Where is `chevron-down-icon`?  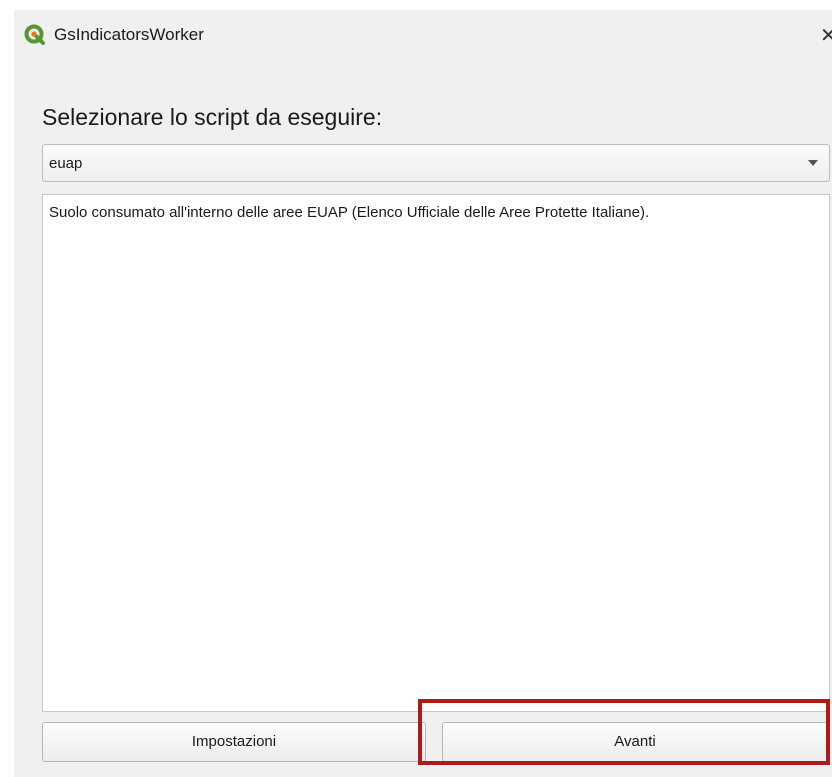
chevron-down-icon is located at coordinates (813, 163).